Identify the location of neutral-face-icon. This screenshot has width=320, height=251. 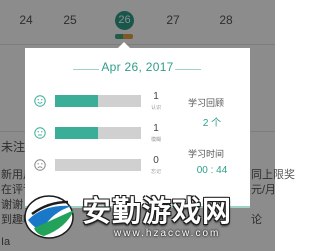
(40, 133).